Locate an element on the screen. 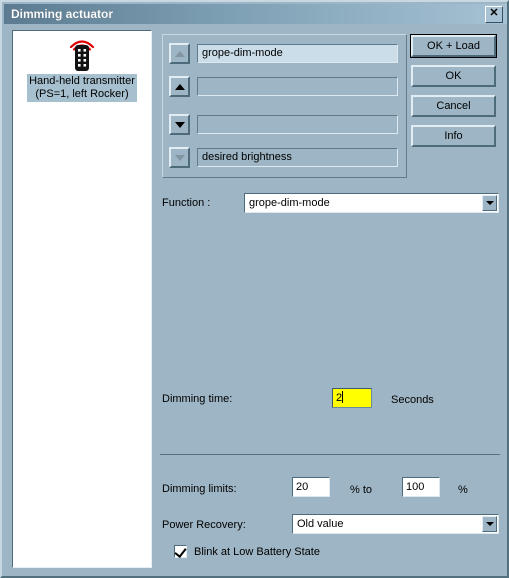 Image resolution: width=509 pixels, height=578 pixels. link-field-1: grope-dim-mode is located at coordinates (297, 53).